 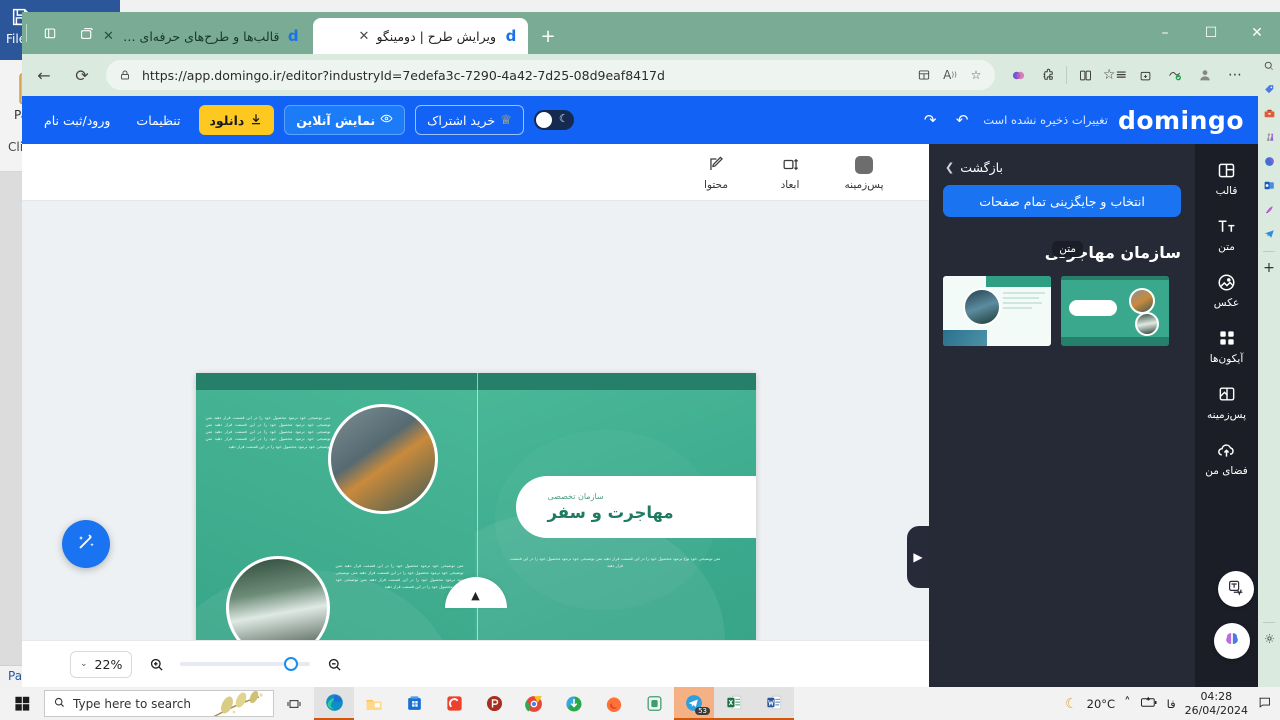 What do you see at coordinates (1216, 696) in the screenshot?
I see `clock-time: 04:28` at bounding box center [1216, 696].